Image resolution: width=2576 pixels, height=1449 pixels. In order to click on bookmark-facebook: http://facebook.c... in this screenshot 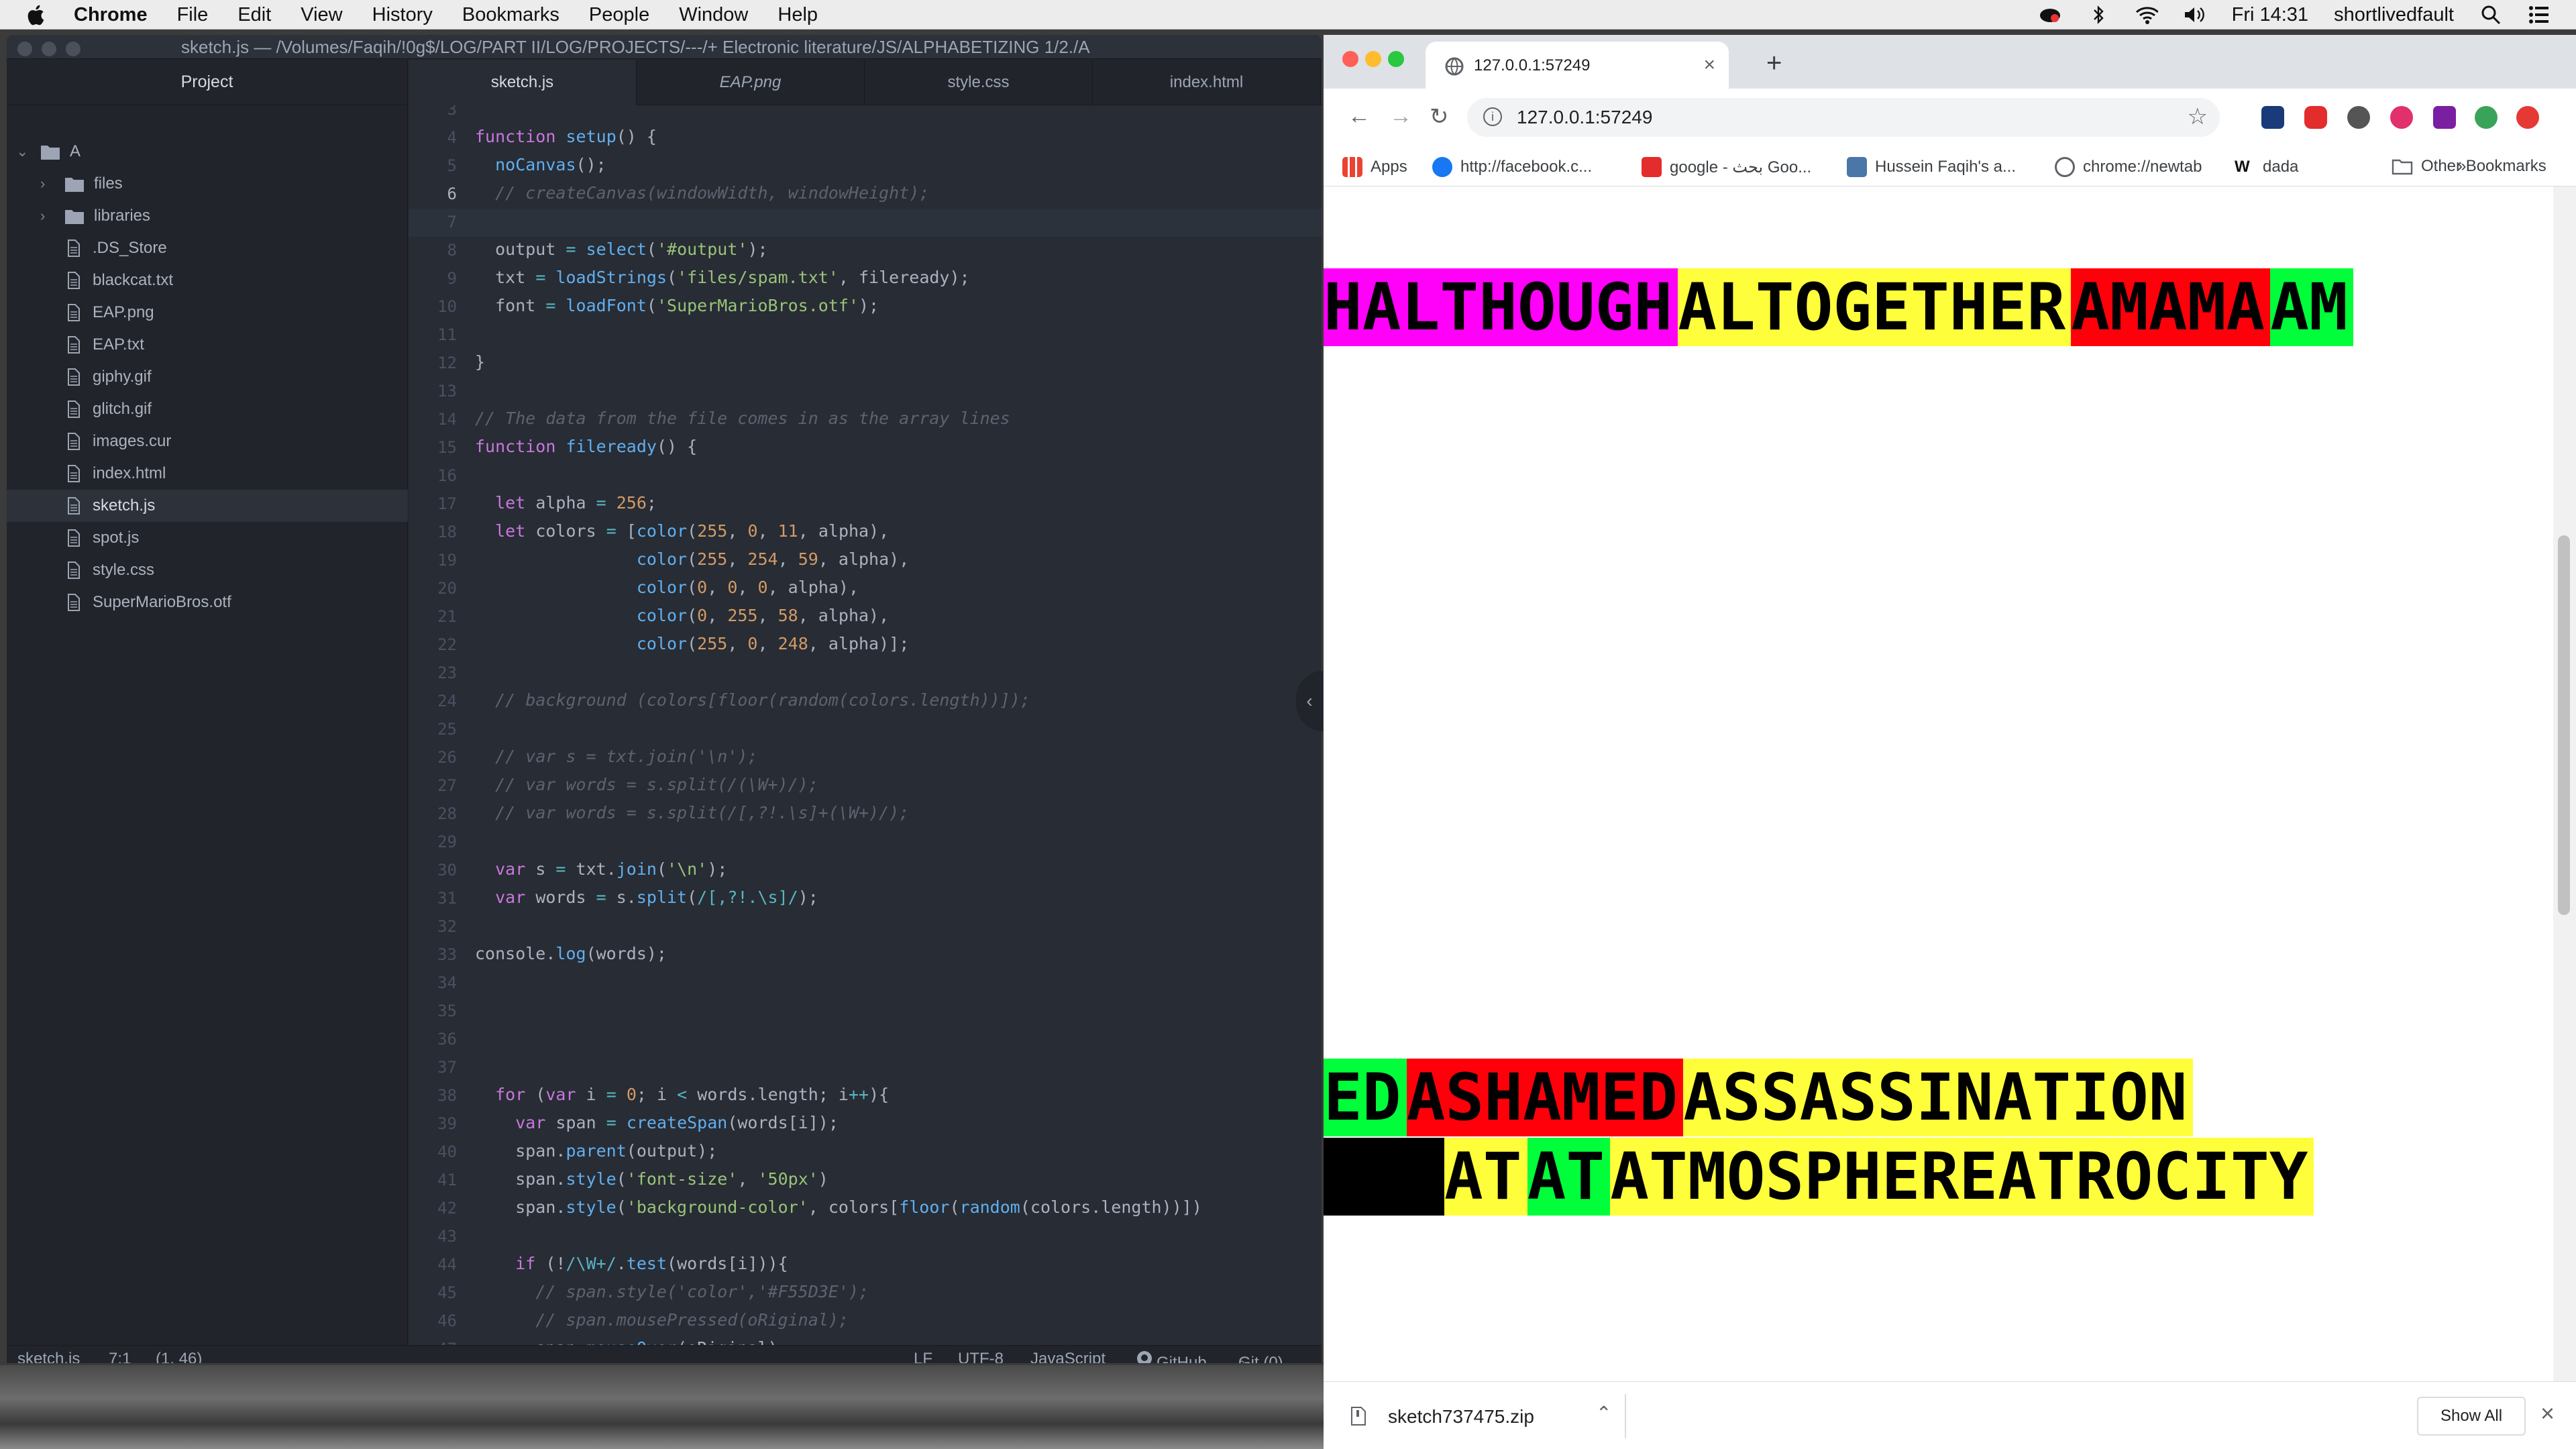, I will do `click(1512, 167)`.